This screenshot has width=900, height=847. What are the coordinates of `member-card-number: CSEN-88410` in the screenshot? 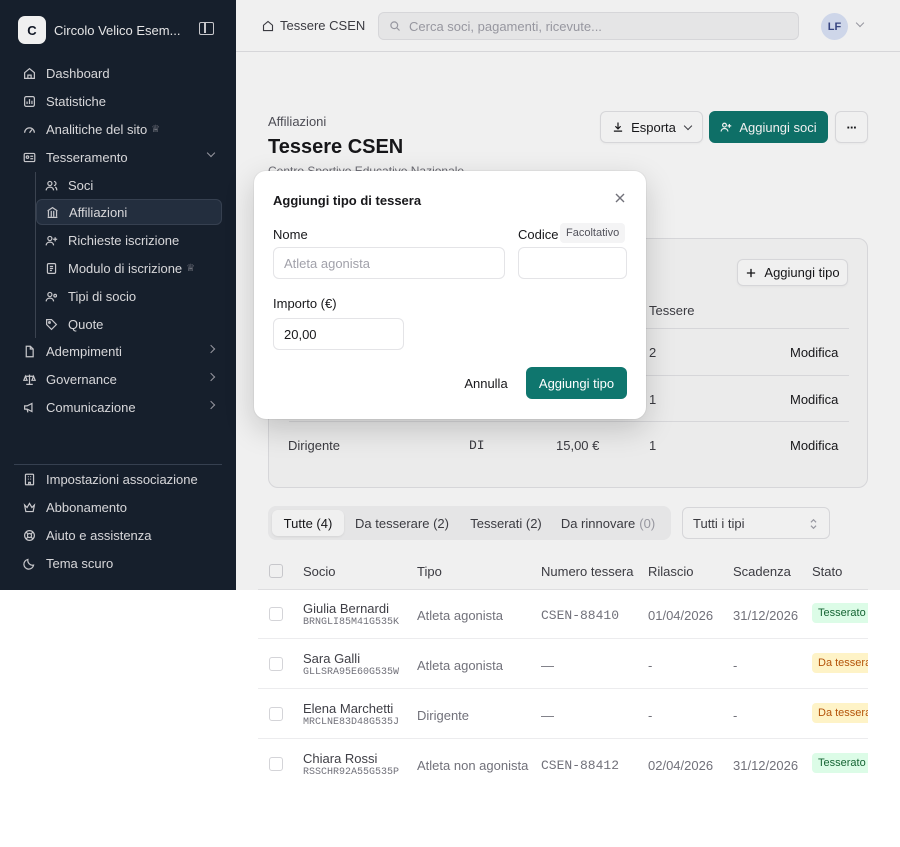 It's located at (580, 615).